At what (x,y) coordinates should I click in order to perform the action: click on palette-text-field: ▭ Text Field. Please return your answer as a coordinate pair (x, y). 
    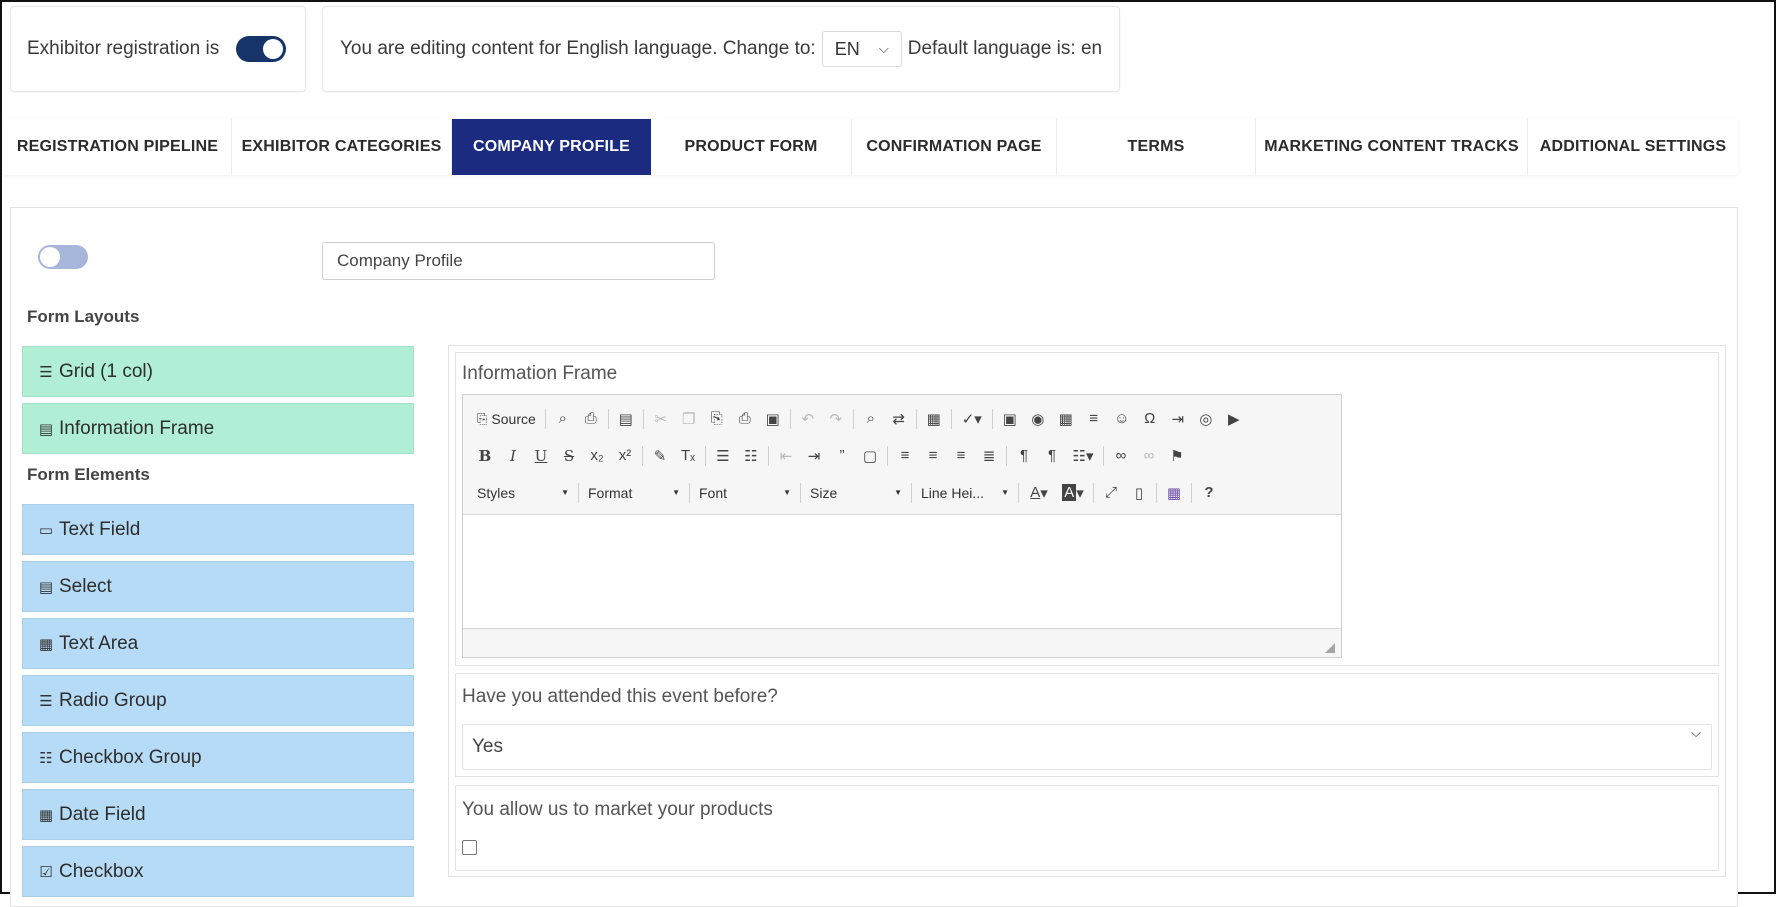
    Looking at the image, I should click on (218, 529).